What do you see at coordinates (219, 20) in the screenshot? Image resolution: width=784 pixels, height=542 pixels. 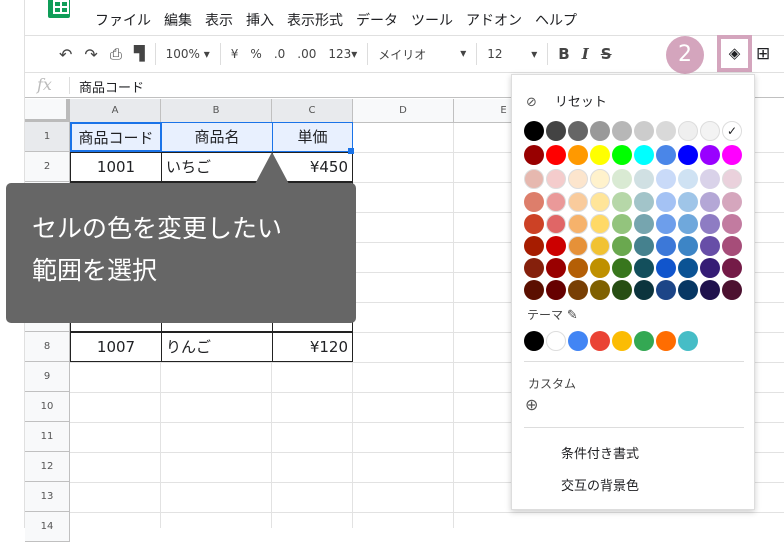 I see `menu-view: 表示` at bounding box center [219, 20].